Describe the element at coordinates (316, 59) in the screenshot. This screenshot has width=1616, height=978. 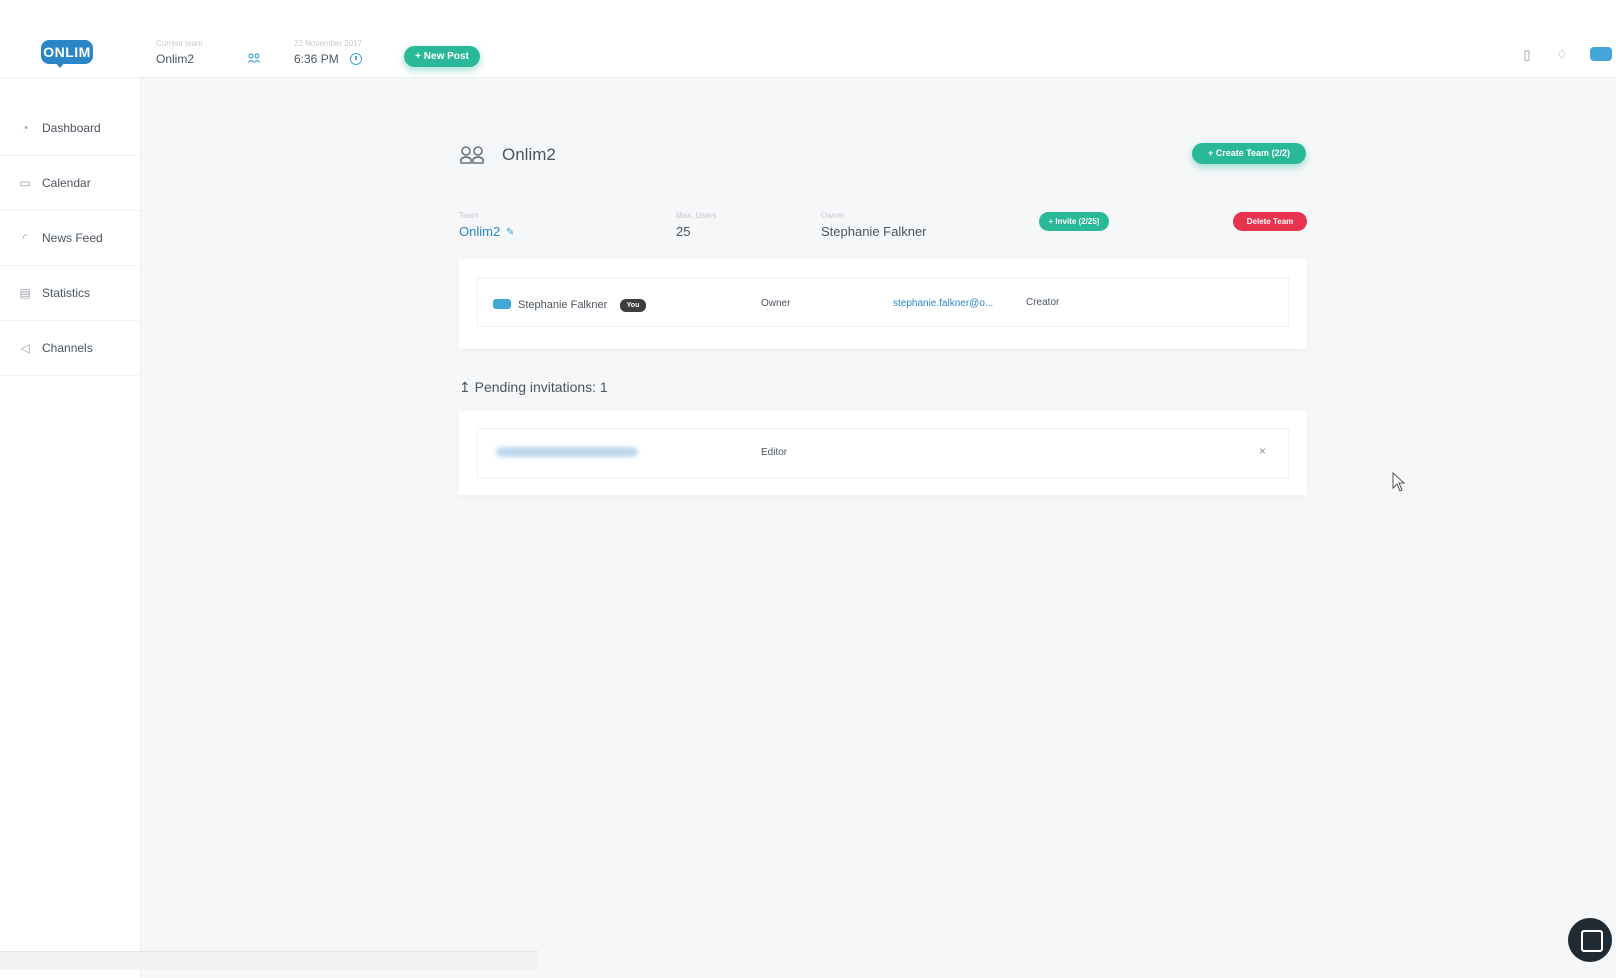
I see `time-value: 6:36 PM` at that location.